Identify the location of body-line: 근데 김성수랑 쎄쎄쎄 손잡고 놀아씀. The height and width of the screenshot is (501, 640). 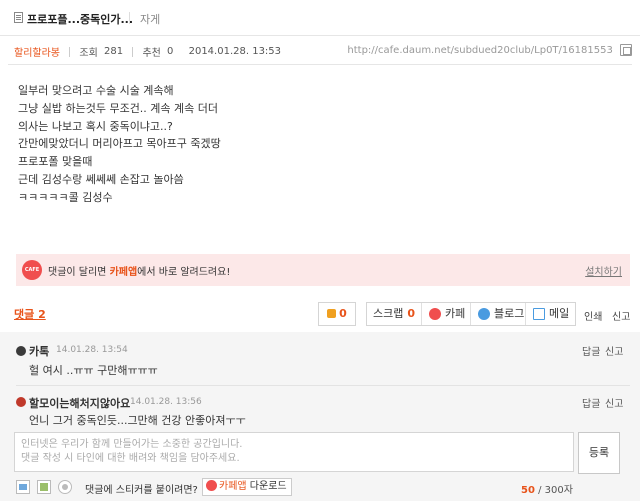
(101, 179).